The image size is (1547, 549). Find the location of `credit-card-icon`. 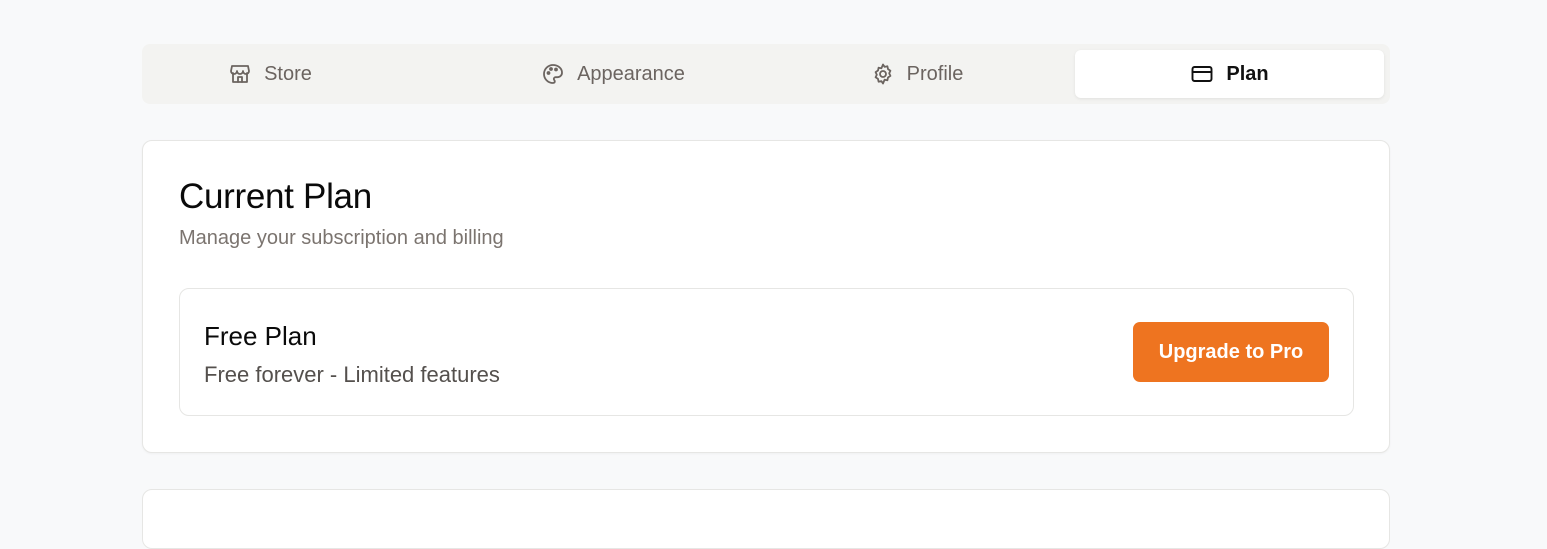

credit-card-icon is located at coordinates (1202, 74).